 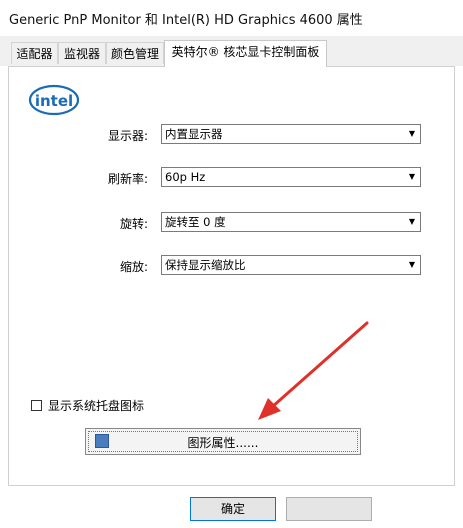 What do you see at coordinates (291, 222) in the screenshot?
I see `rotation-select: 旋转至 0 度 ▼` at bounding box center [291, 222].